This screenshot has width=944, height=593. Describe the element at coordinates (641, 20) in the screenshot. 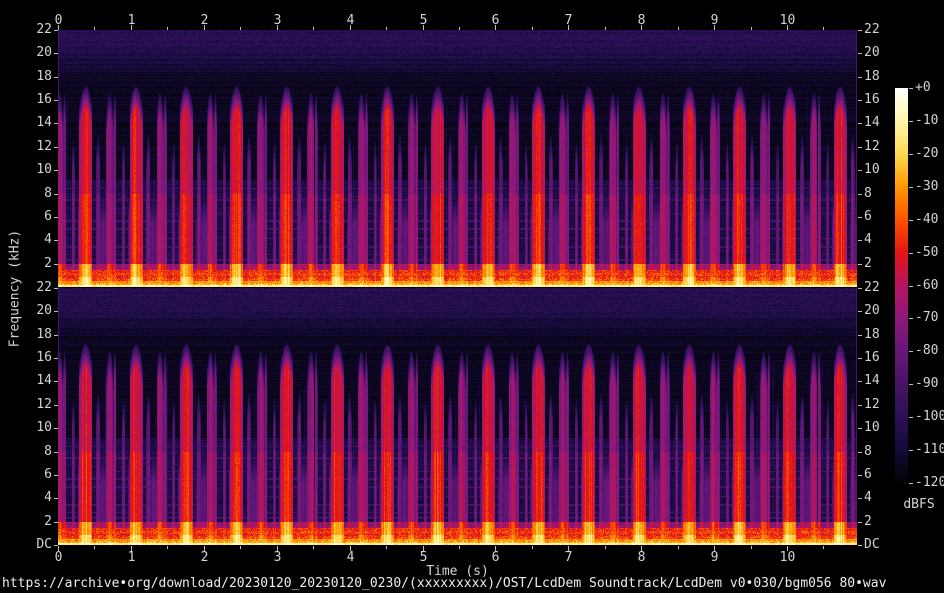

I see `time-tick-label: 8` at that location.